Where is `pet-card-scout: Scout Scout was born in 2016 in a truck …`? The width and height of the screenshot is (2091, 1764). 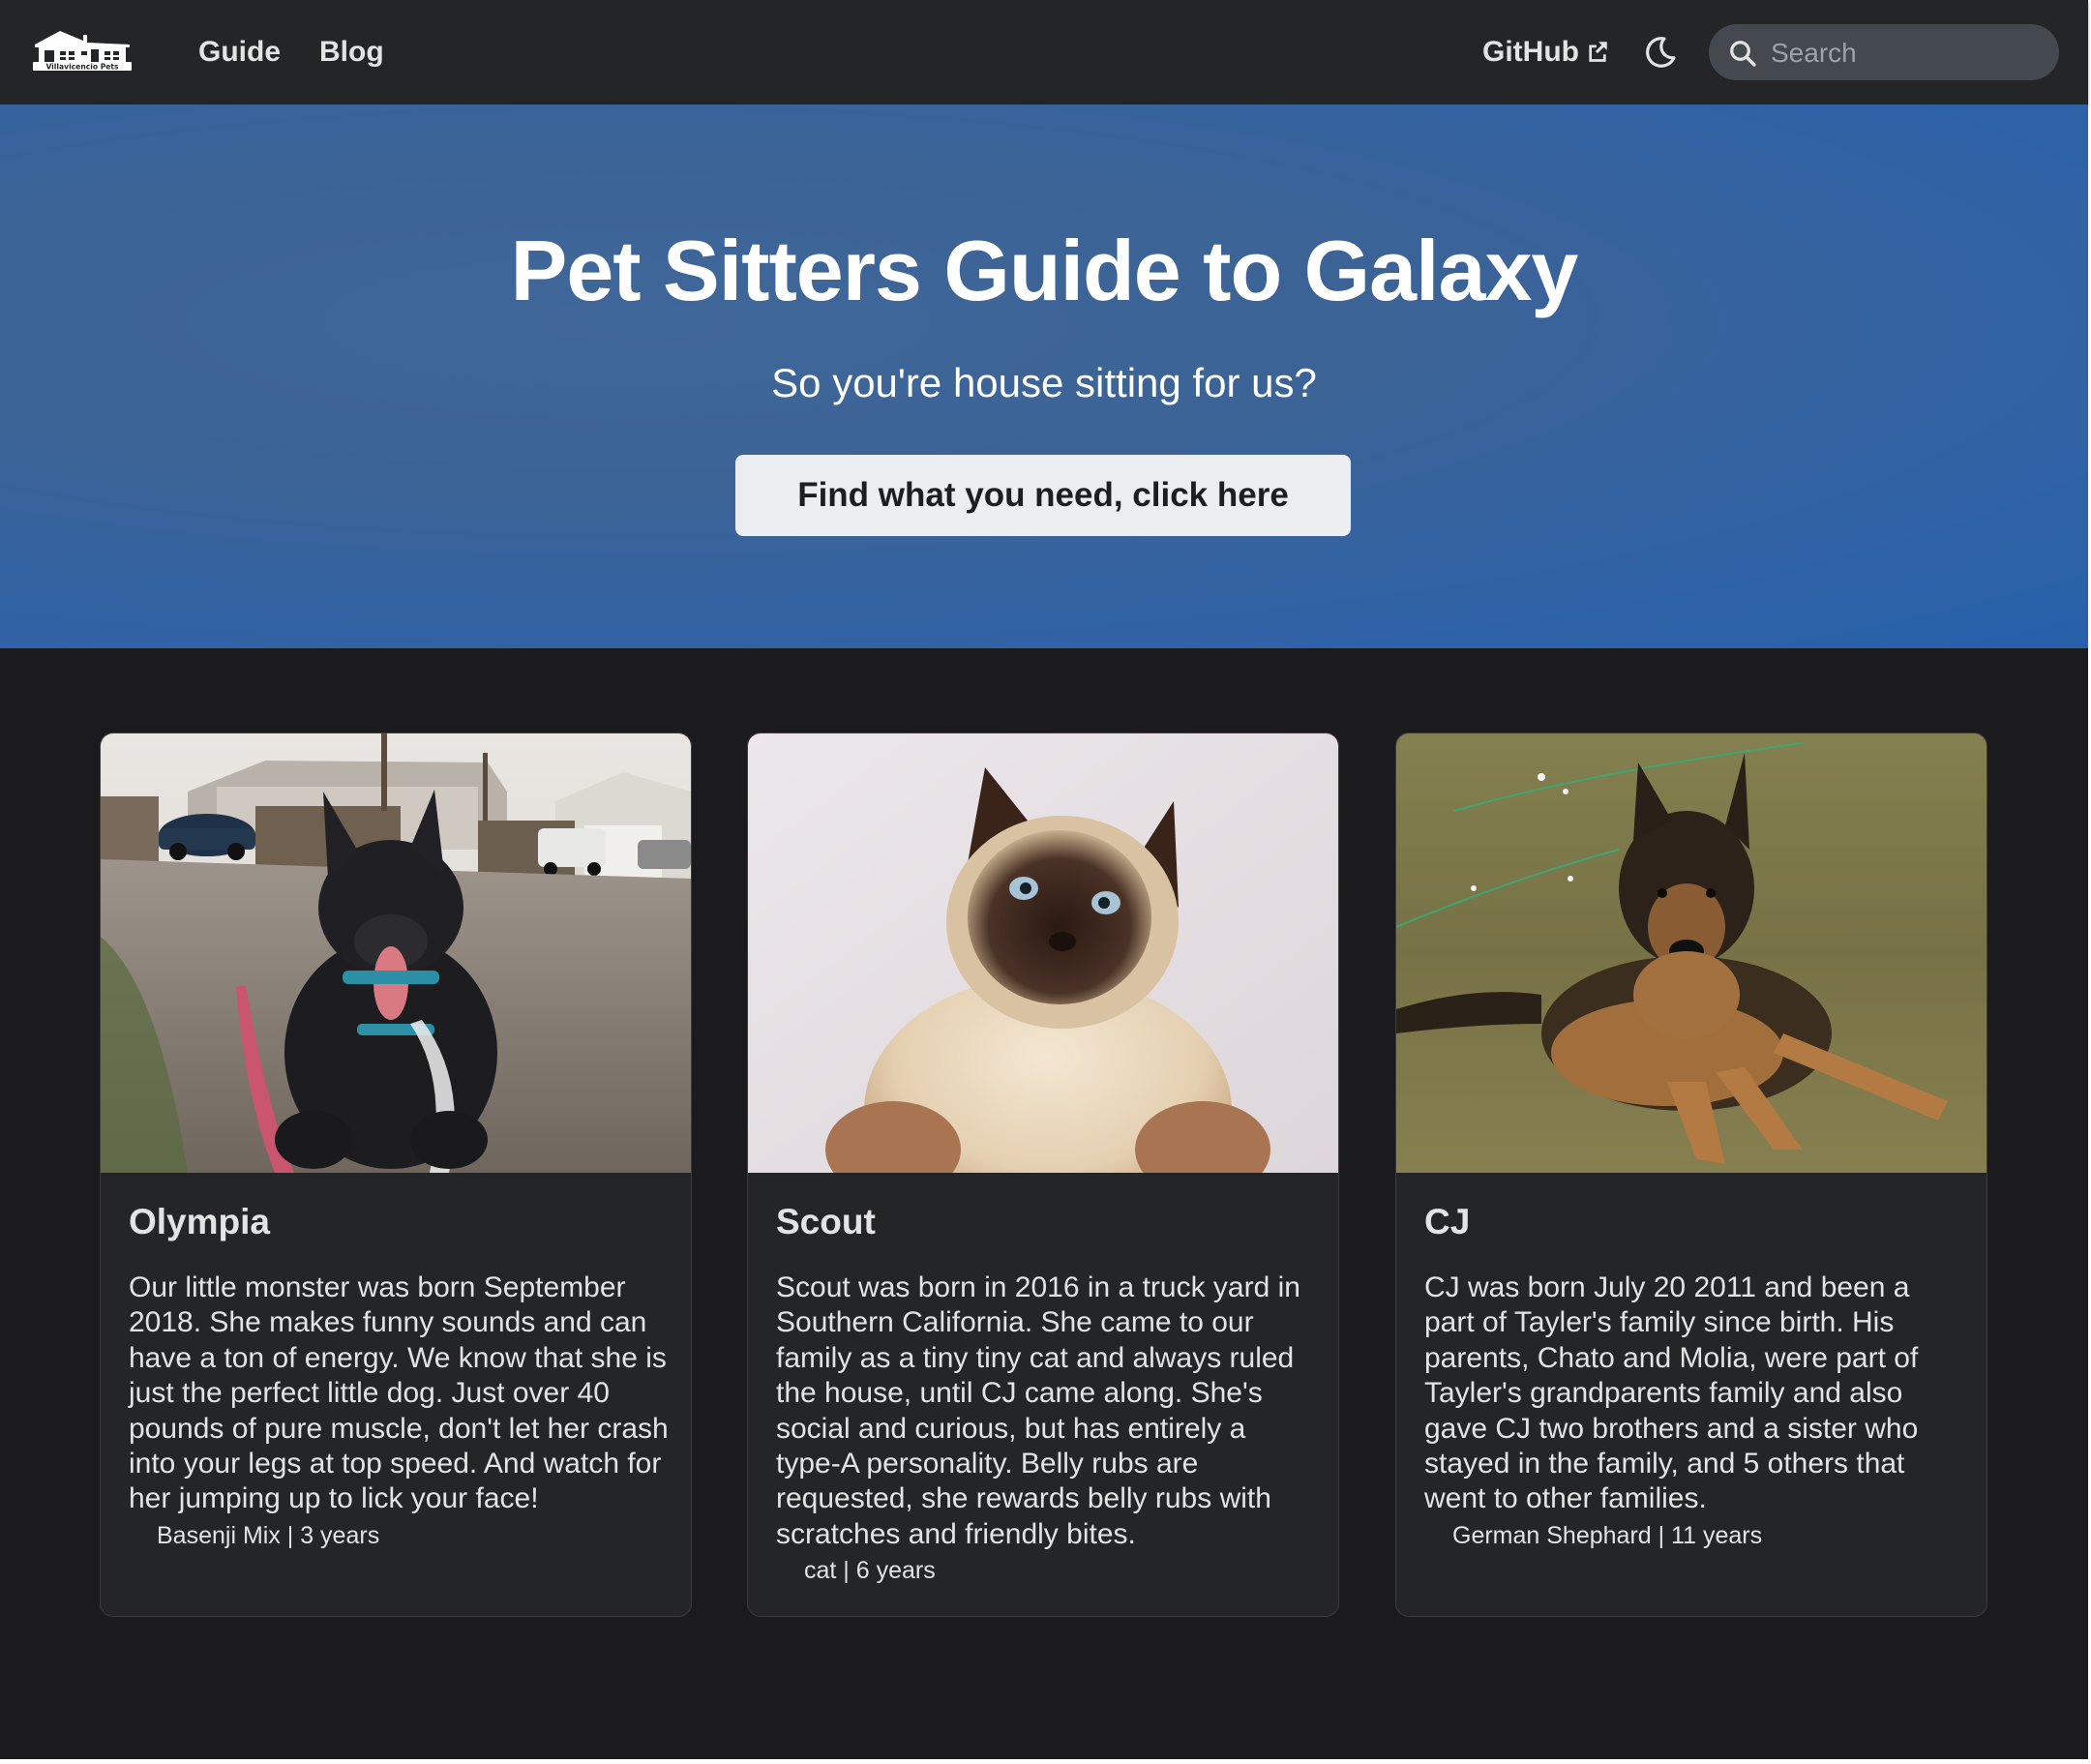 pet-card-scout: Scout Scout was born in 2016 in a truck … is located at coordinates (1043, 1175).